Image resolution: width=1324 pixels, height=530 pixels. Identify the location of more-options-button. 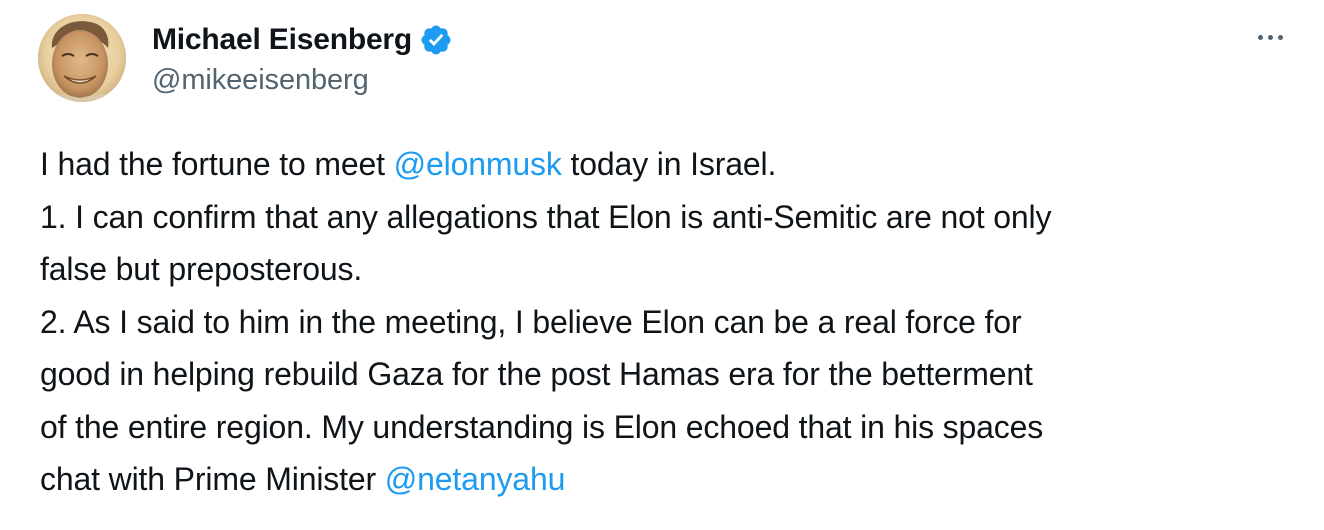
(1270, 37).